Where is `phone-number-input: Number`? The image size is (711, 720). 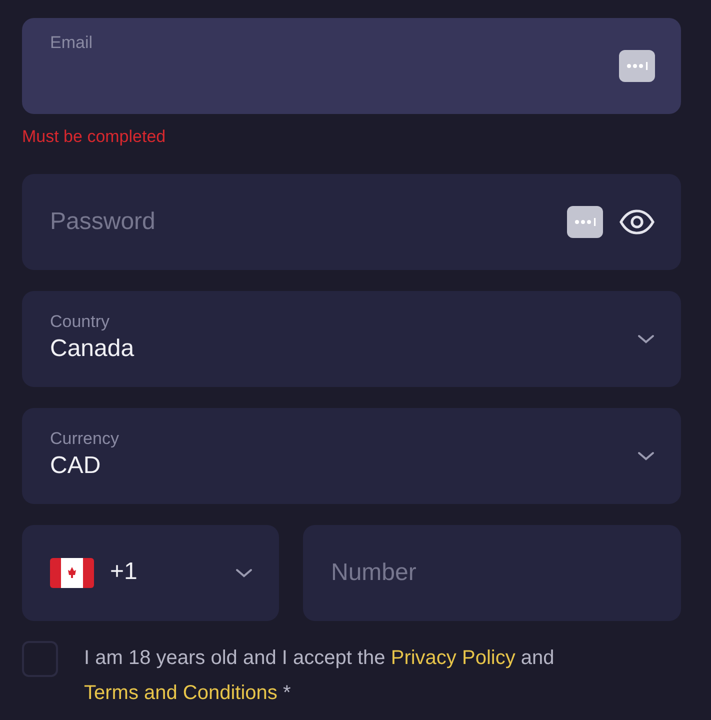
phone-number-input: Number is located at coordinates (493, 572).